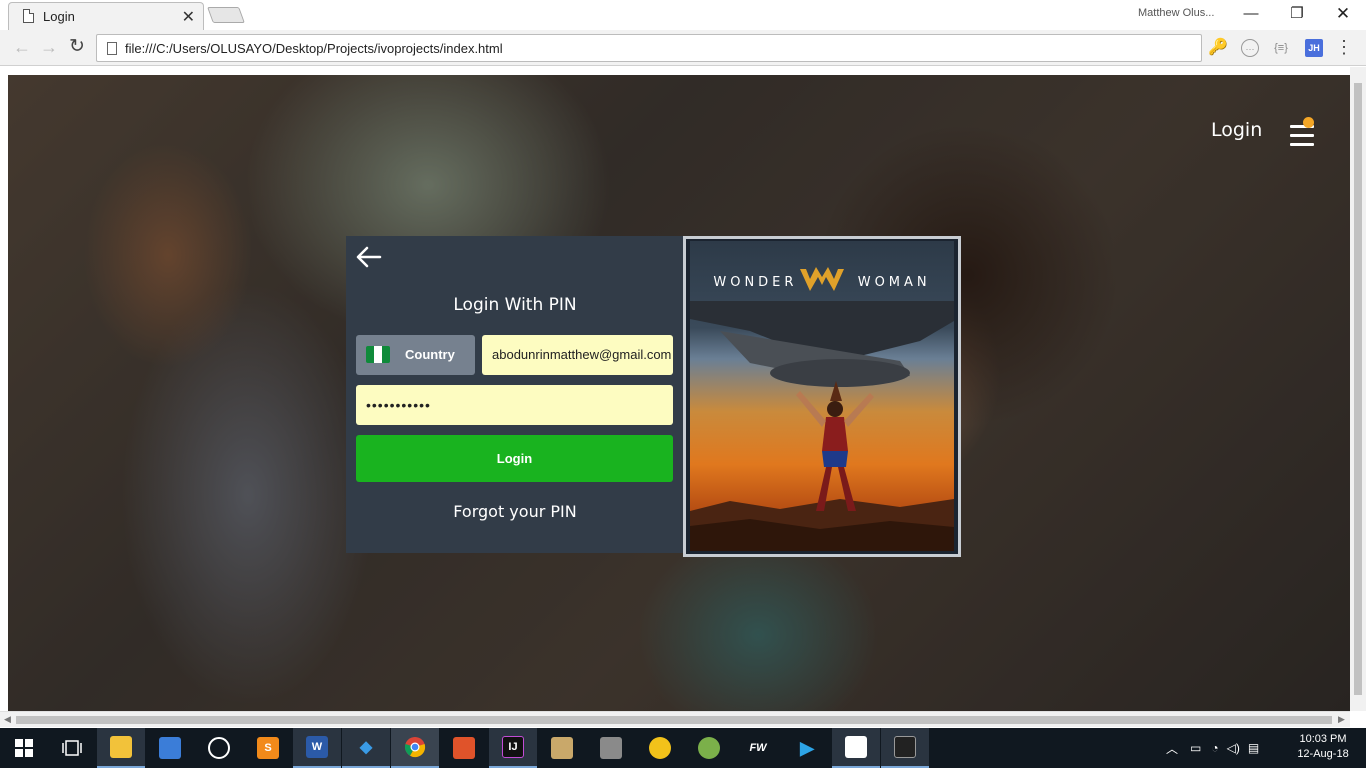 Image resolution: width=1366 pixels, height=768 pixels. Describe the element at coordinates (1172, 748) in the screenshot. I see `tray-chevron-icon: ︿` at that location.